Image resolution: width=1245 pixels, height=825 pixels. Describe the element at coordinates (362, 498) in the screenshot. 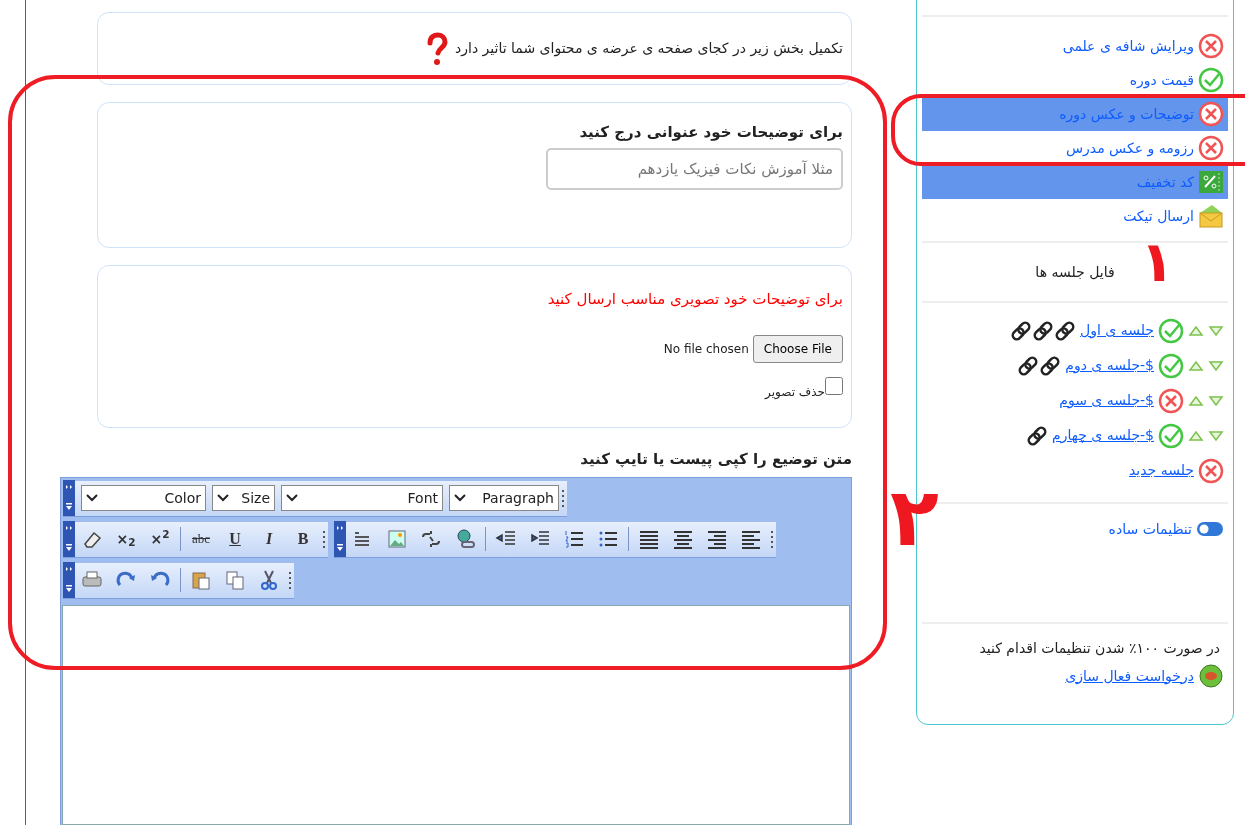

I see `dropdown-select: Font` at that location.